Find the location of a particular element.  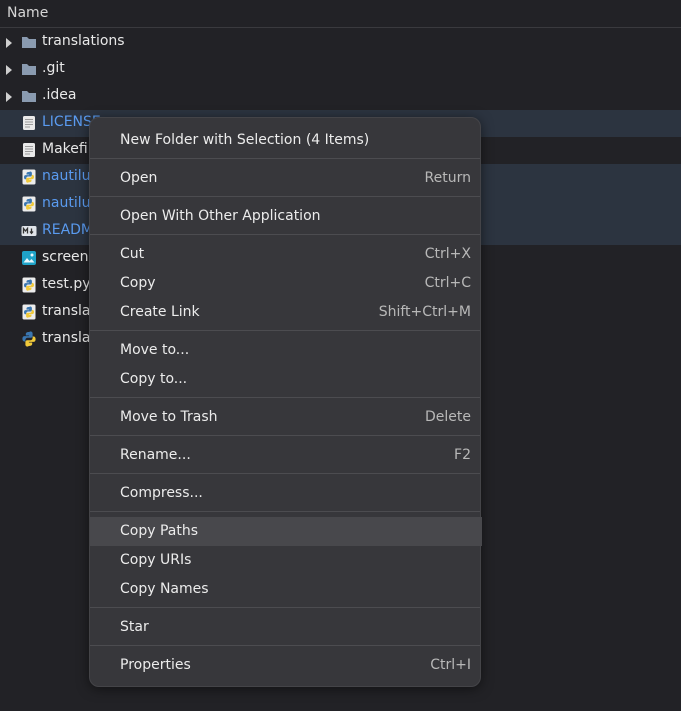

menu-item-copy-names: Copy Names is located at coordinates (286, 589).